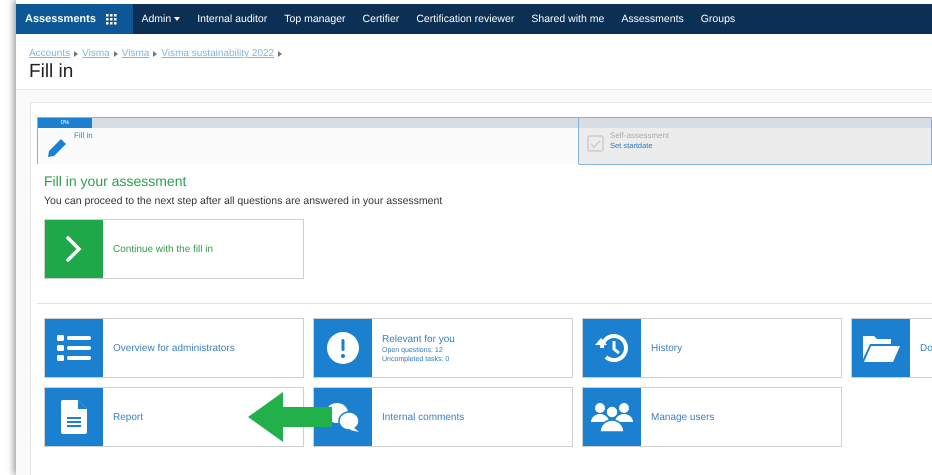  What do you see at coordinates (343, 348) in the screenshot?
I see `exclamation-icon` at bounding box center [343, 348].